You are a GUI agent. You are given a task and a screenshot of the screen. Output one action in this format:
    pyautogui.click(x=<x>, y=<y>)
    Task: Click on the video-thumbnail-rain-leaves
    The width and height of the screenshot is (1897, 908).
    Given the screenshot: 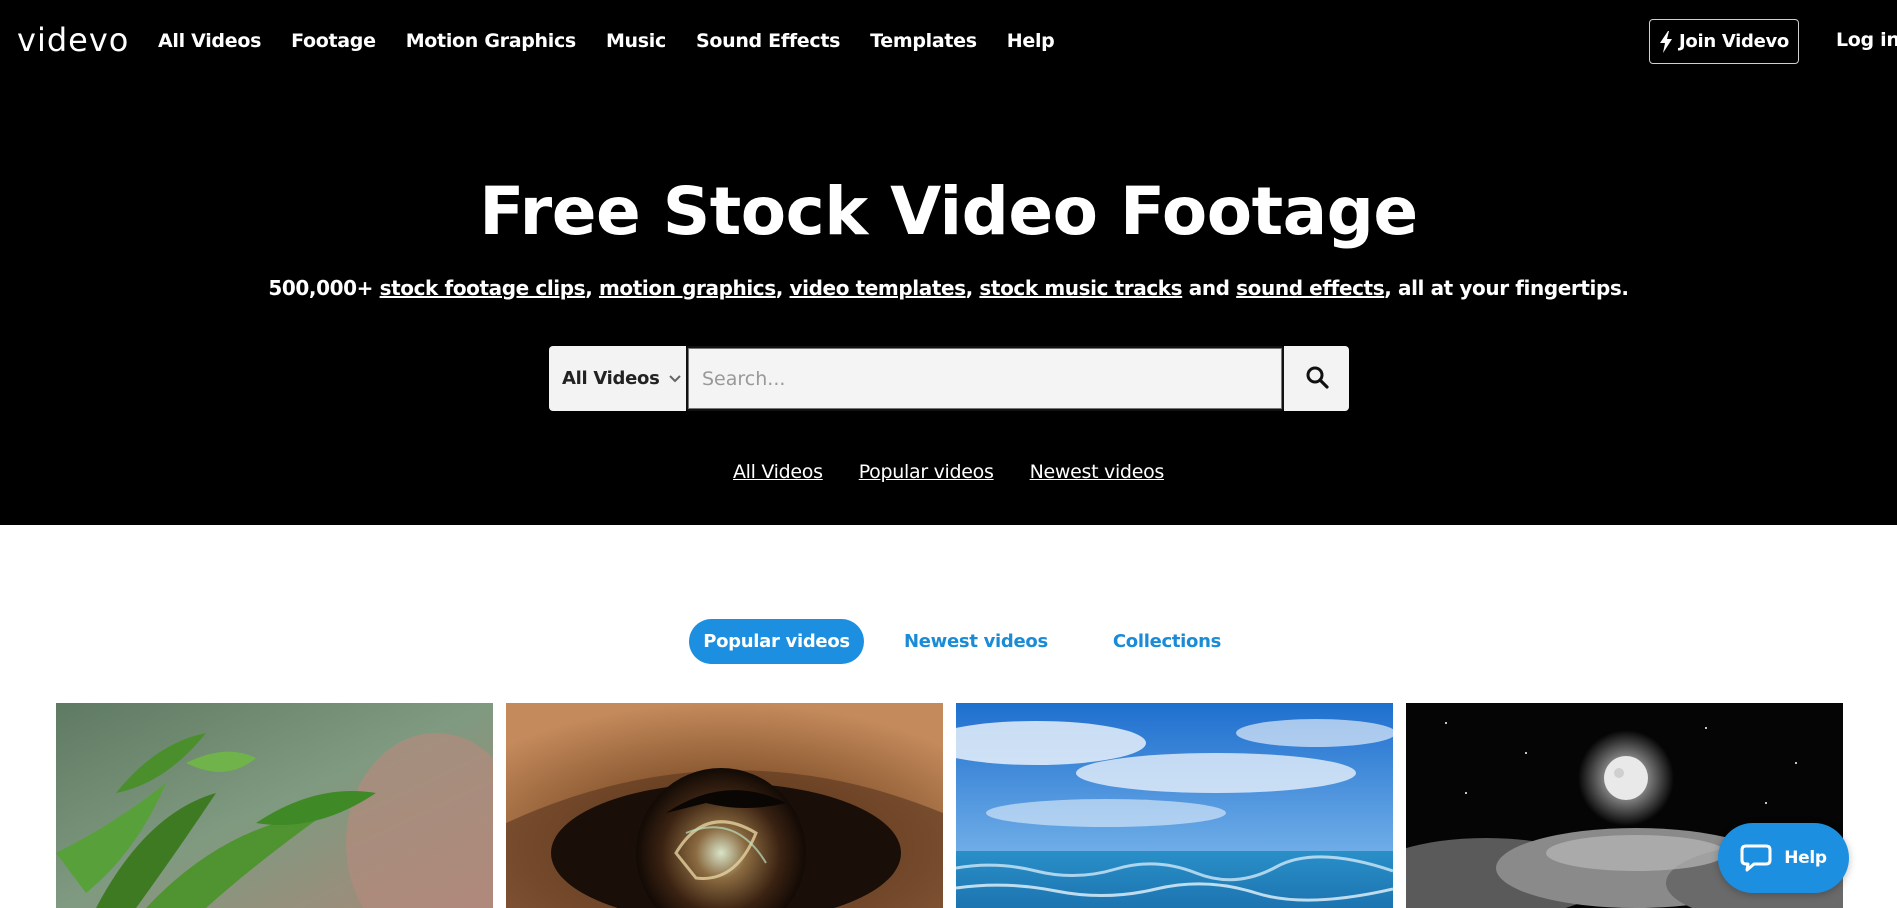 What is the action you would take?
    pyautogui.click(x=274, y=805)
    